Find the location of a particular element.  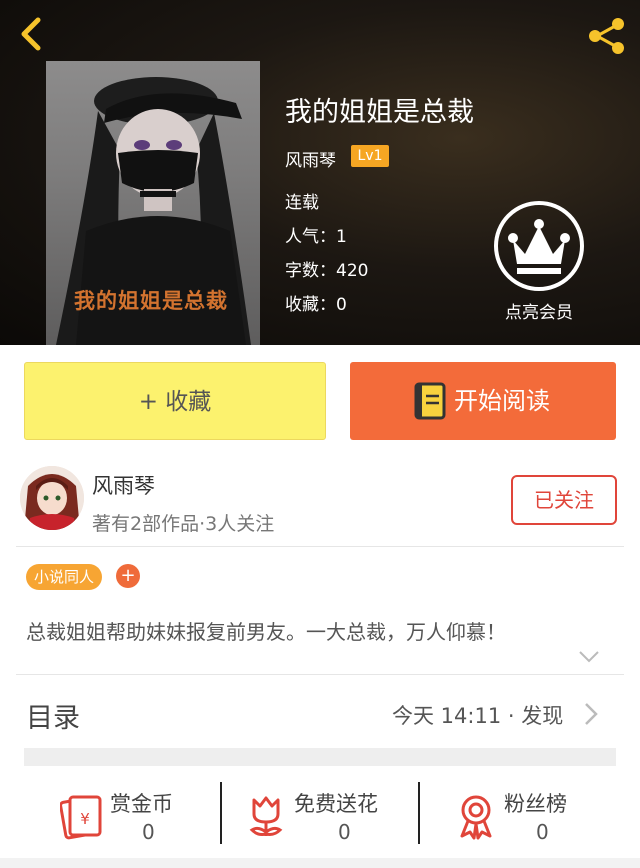

crown-icon is located at coordinates (539, 246).